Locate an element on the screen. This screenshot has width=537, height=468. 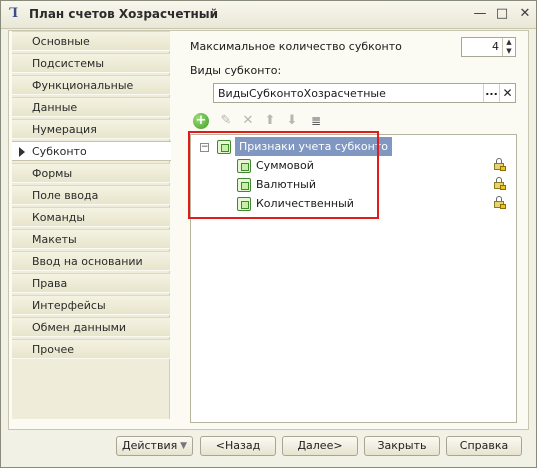
highlight-box is located at coordinates (283, 175).